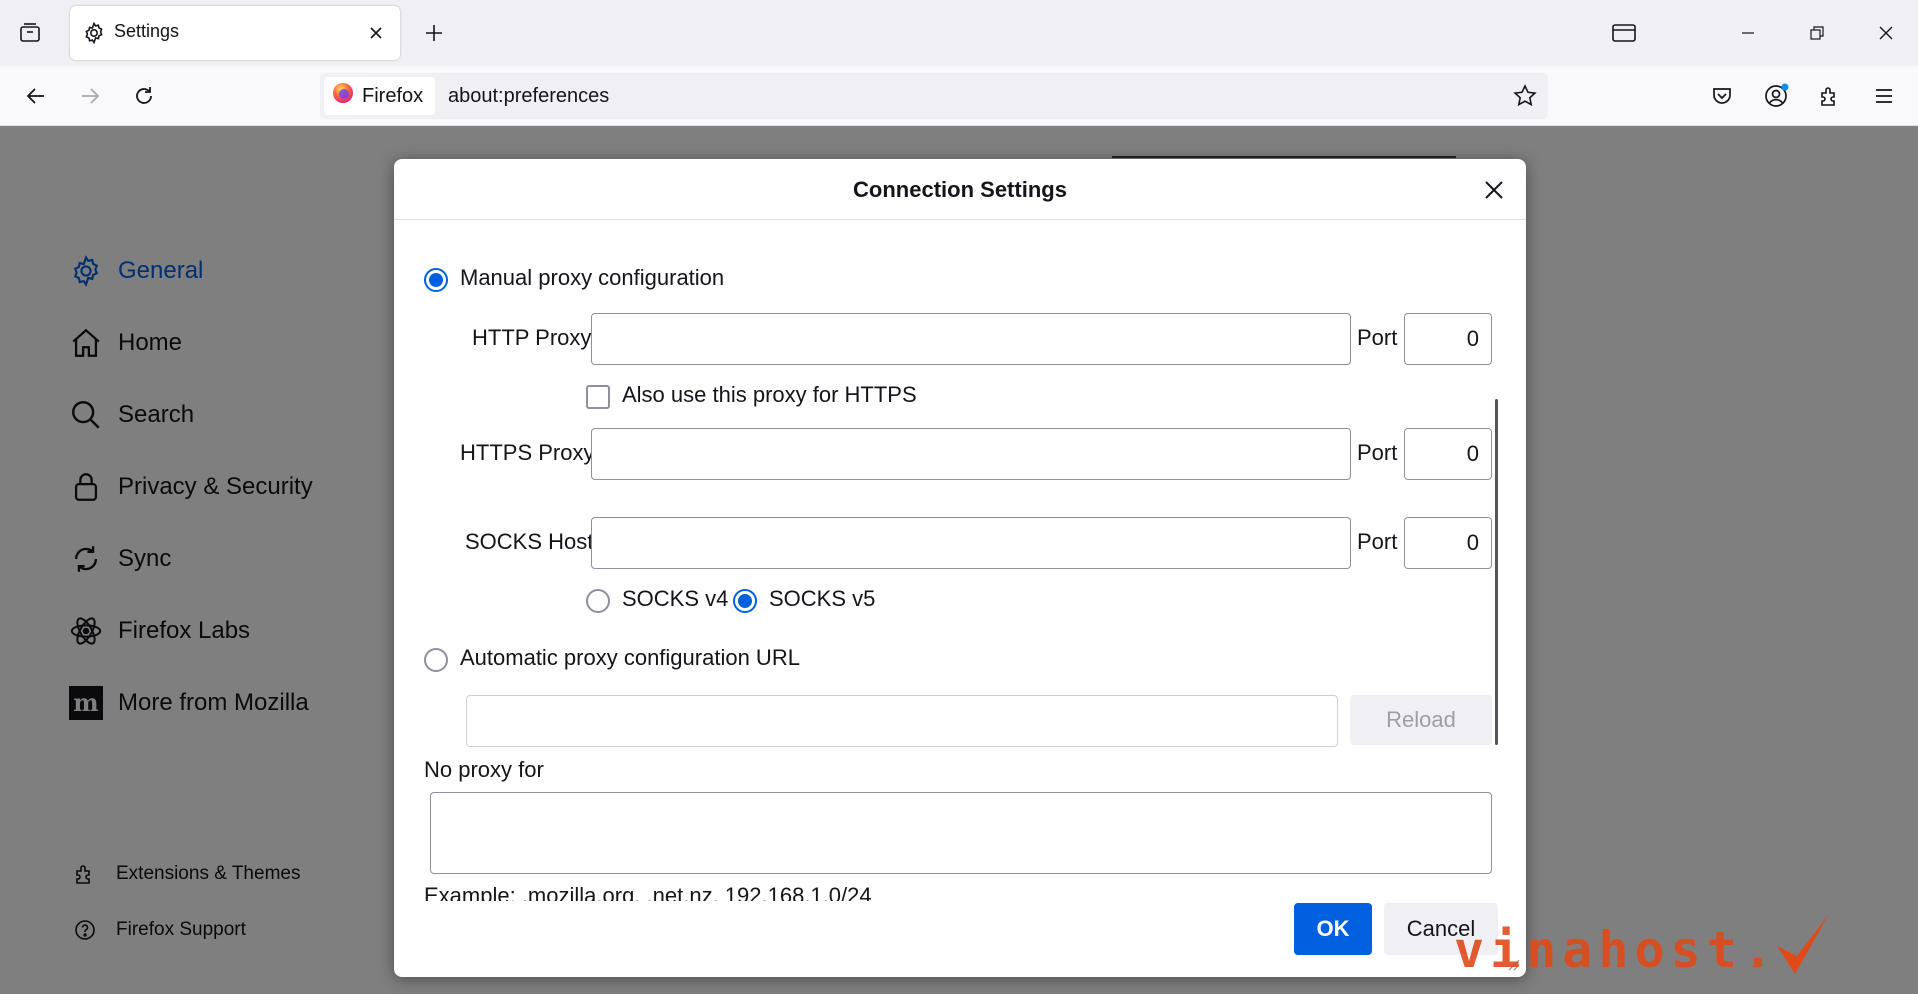  Describe the element at coordinates (971, 454) in the screenshot. I see `https-proxy-input` at that location.